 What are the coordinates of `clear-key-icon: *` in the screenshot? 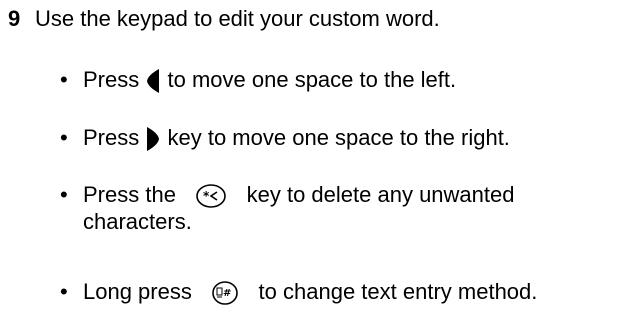 It's located at (211, 196).